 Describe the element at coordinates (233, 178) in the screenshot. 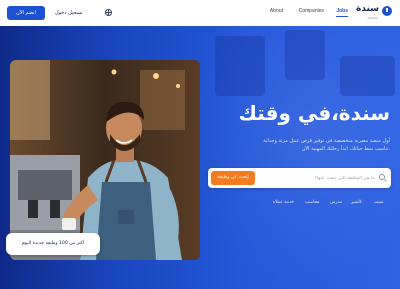

I see `search-jobs-button: إبحث عن وظيفة` at that location.